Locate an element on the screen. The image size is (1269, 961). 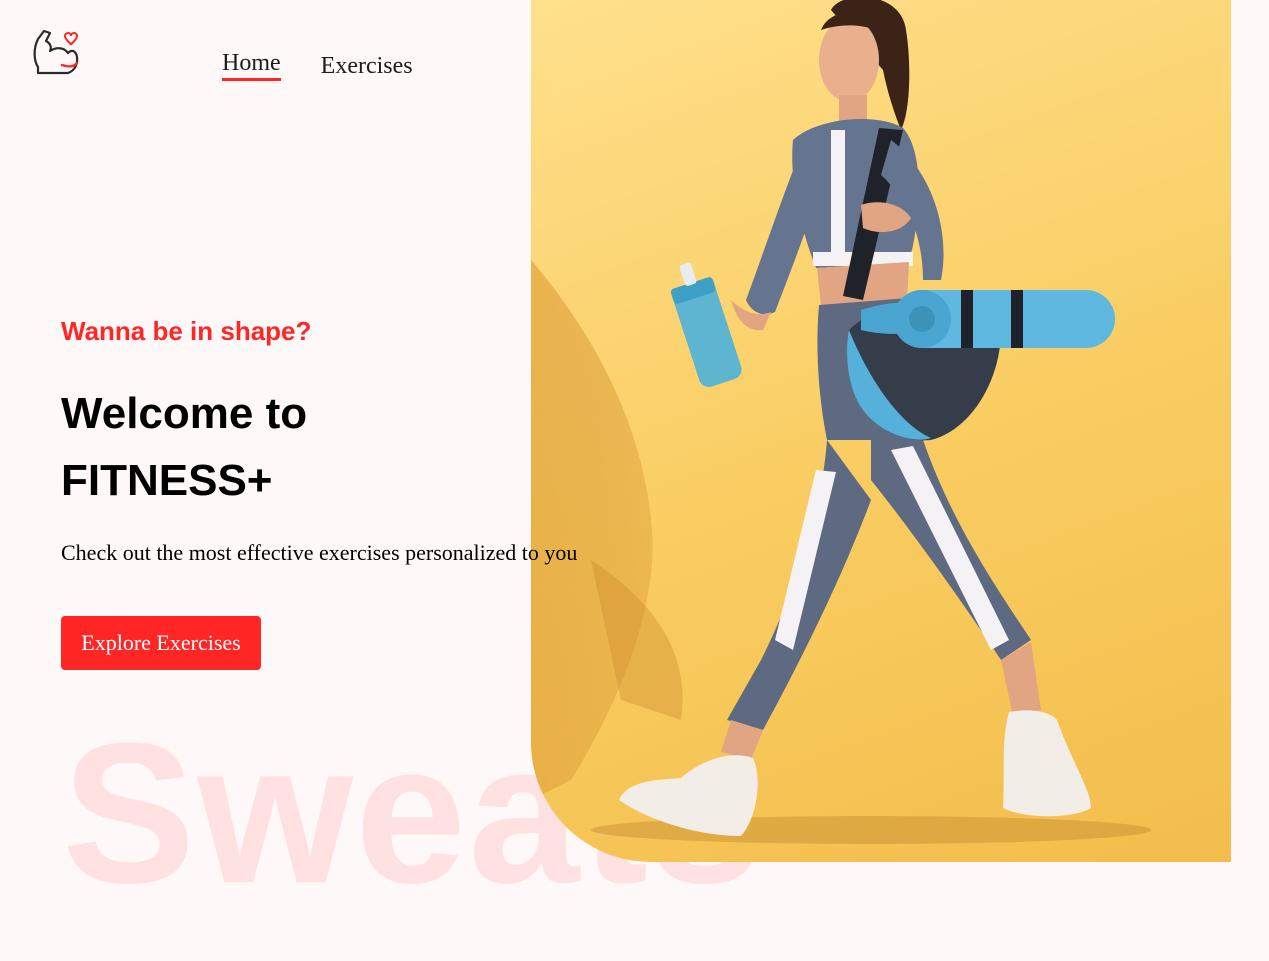
headline-line-1: Welcome to is located at coordinates (184, 413).